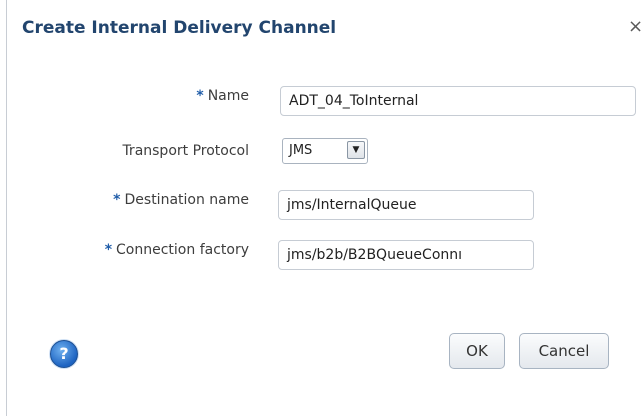 The width and height of the screenshot is (644, 416). What do you see at coordinates (129, 96) in the screenshot?
I see `name-label: * Name` at bounding box center [129, 96].